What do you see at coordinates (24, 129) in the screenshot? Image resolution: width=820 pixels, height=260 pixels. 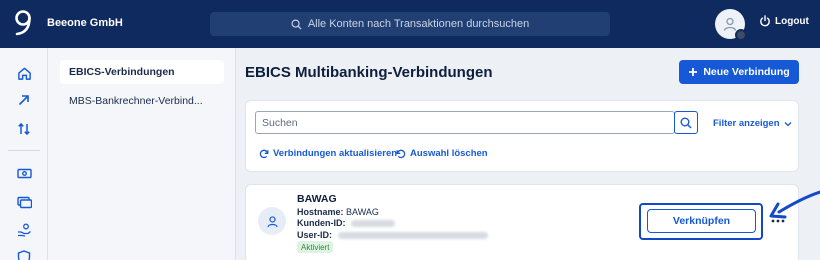 I see `transfer-icon` at bounding box center [24, 129].